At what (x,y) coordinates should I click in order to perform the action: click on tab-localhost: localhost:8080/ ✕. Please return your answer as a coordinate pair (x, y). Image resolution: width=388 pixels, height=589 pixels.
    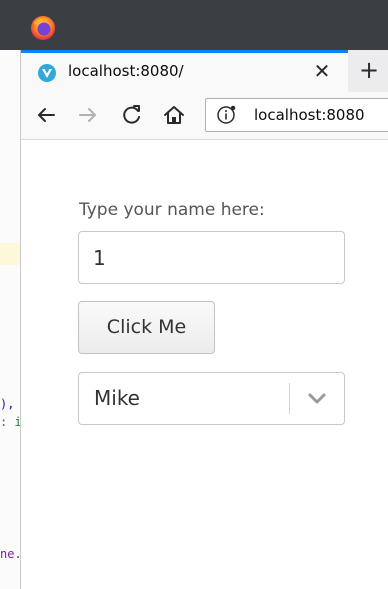
    Looking at the image, I should click on (184, 71).